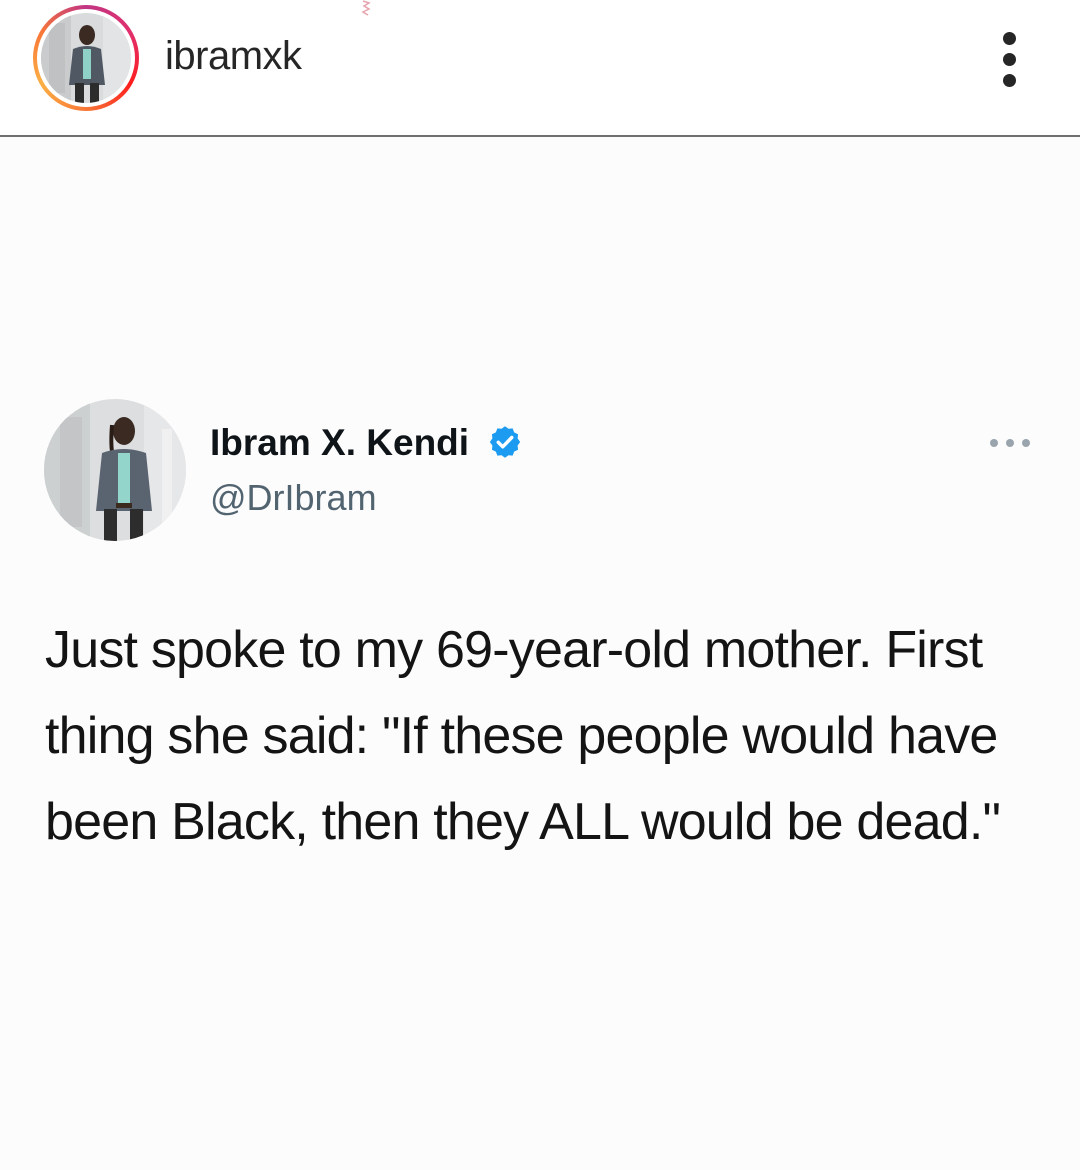 The height and width of the screenshot is (1170, 1080). Describe the element at coordinates (293, 497) in the screenshot. I see `tweet-handle: @DrIbram` at that location.